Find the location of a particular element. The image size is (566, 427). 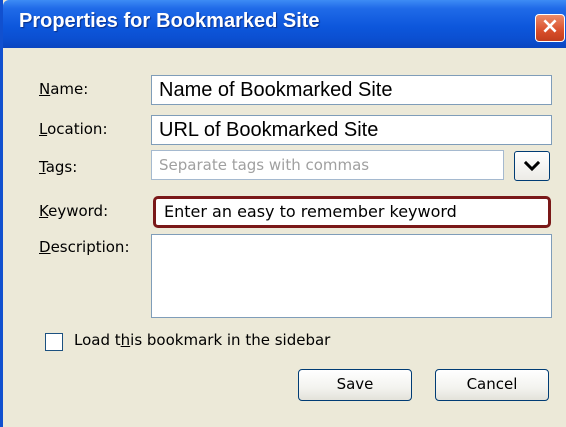

tags-dropdown-button is located at coordinates (532, 166).